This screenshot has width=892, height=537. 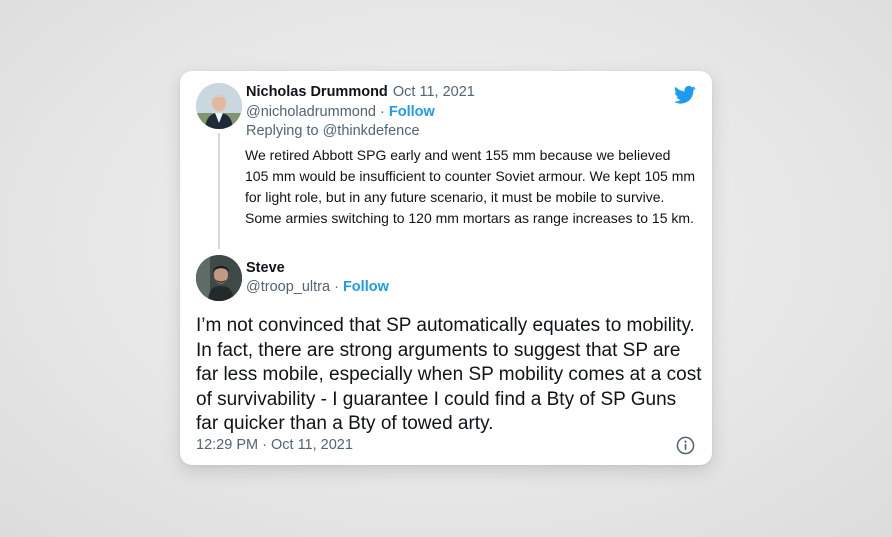 I want to click on replying-to-handle: @thinkdefence, so click(x=371, y=131).